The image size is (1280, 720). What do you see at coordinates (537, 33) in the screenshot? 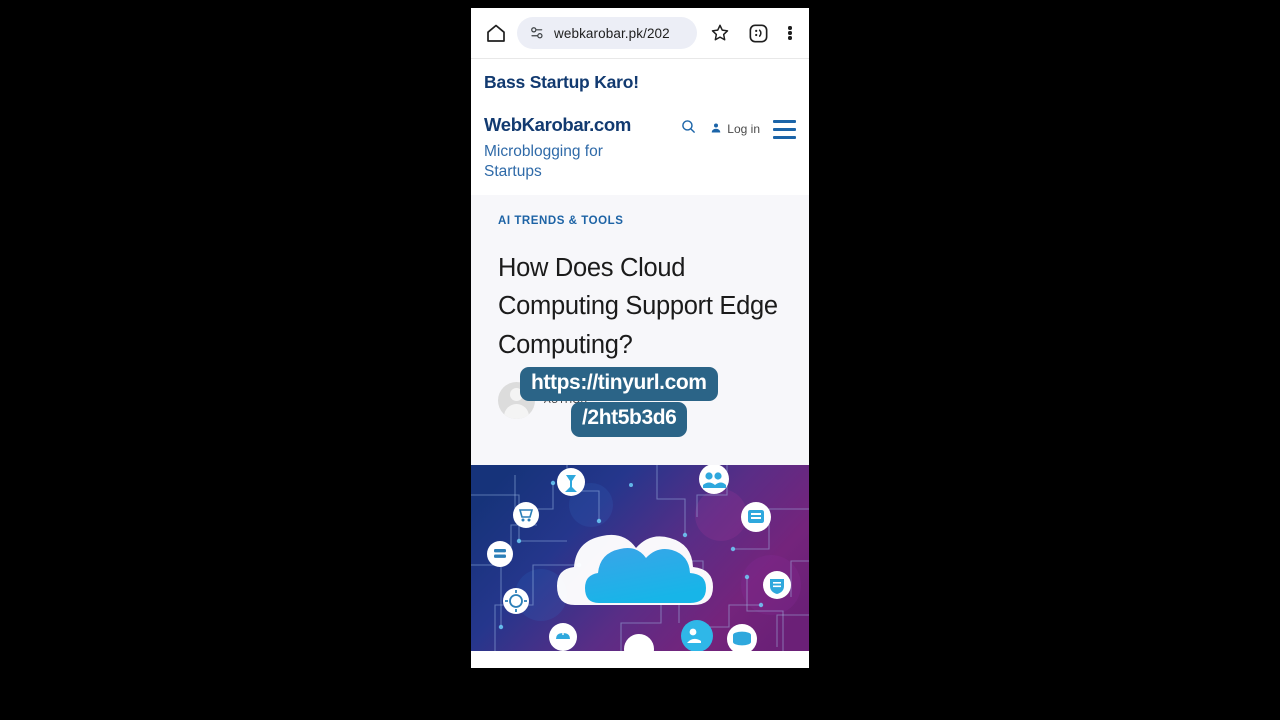
I see `page-info-icon` at bounding box center [537, 33].